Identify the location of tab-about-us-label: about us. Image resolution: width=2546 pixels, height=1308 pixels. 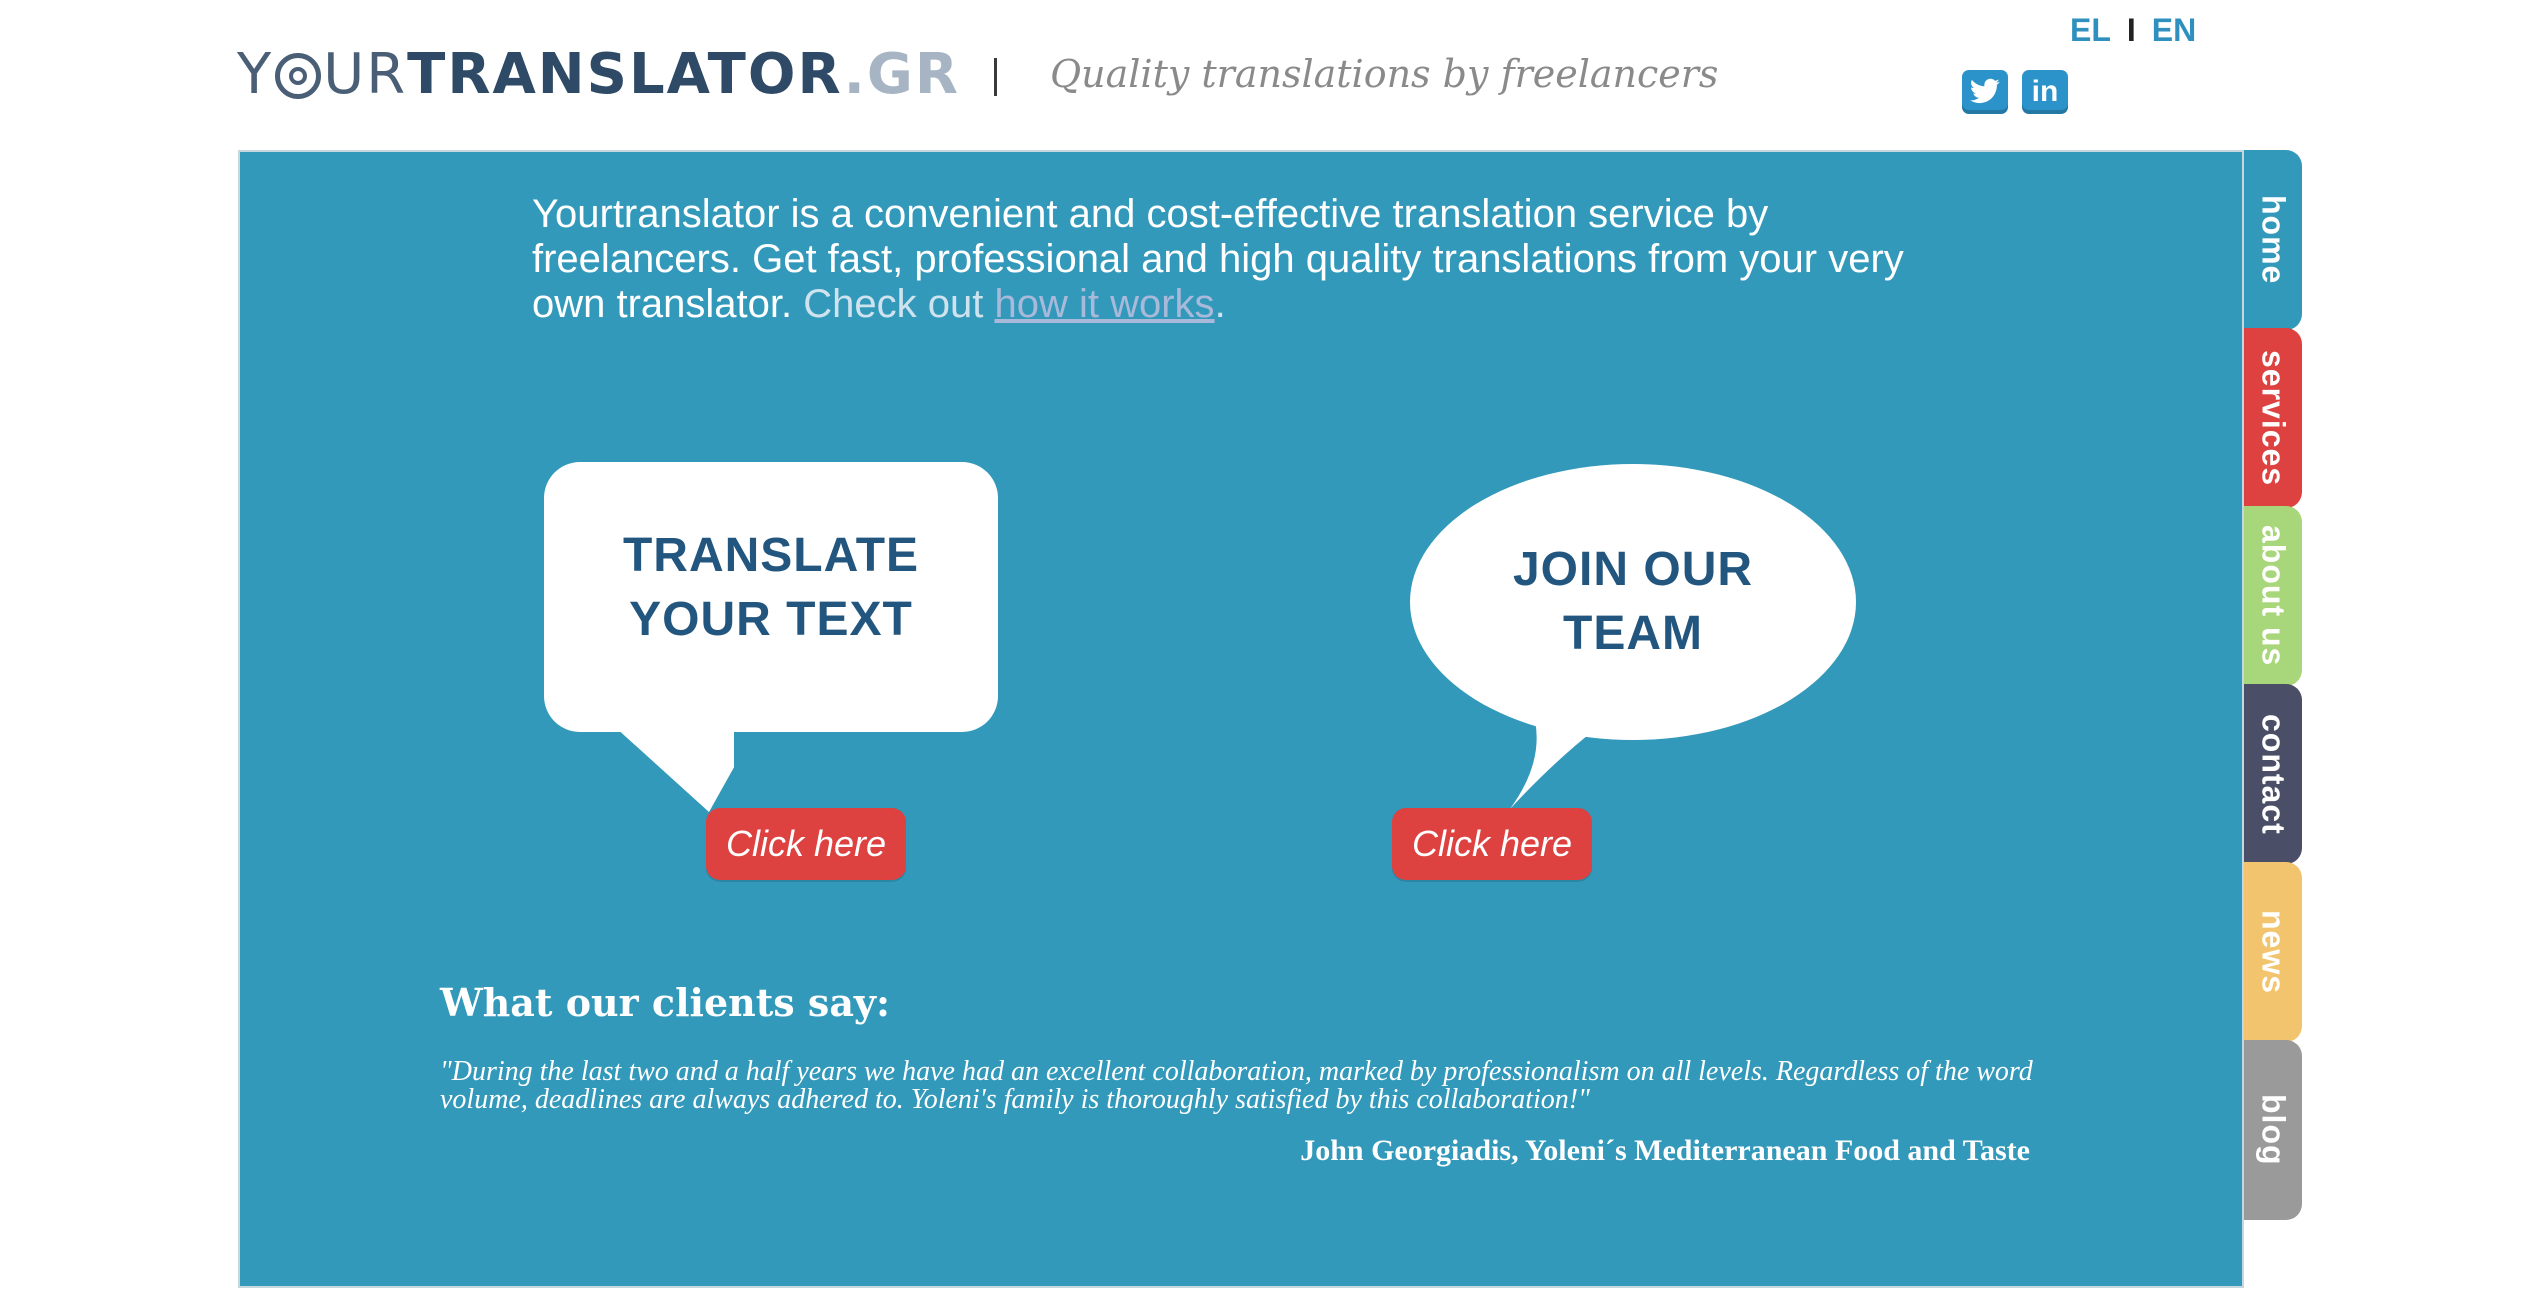
(2273, 596).